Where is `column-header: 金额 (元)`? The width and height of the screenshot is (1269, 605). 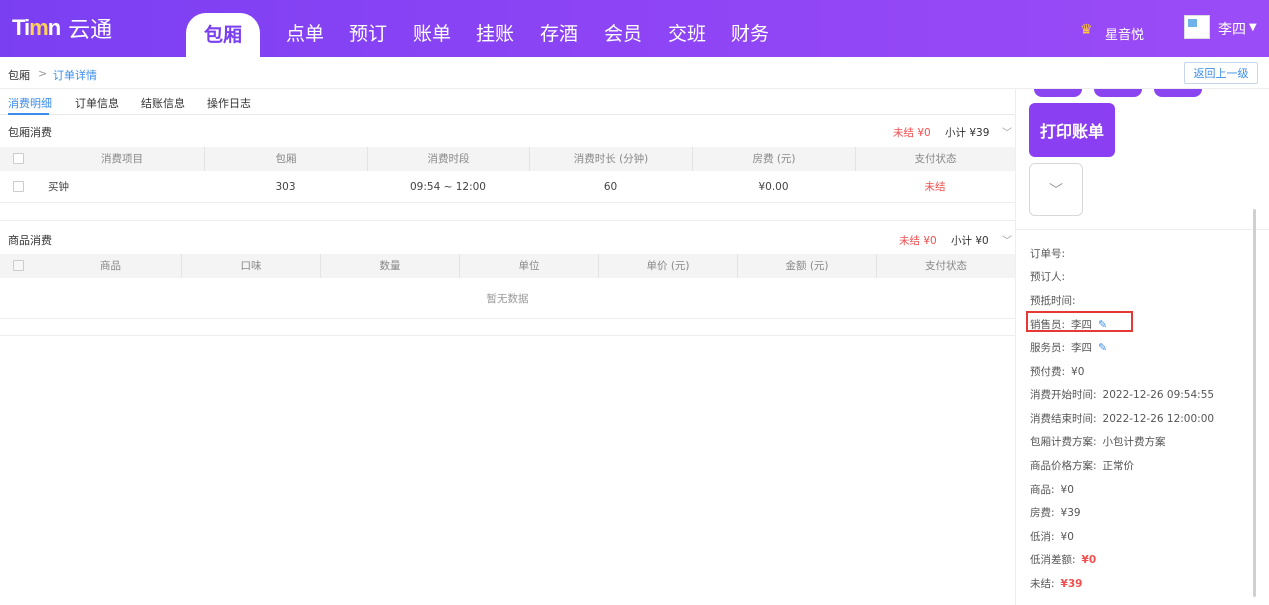 column-header: 金额 (元) is located at coordinates (806, 266).